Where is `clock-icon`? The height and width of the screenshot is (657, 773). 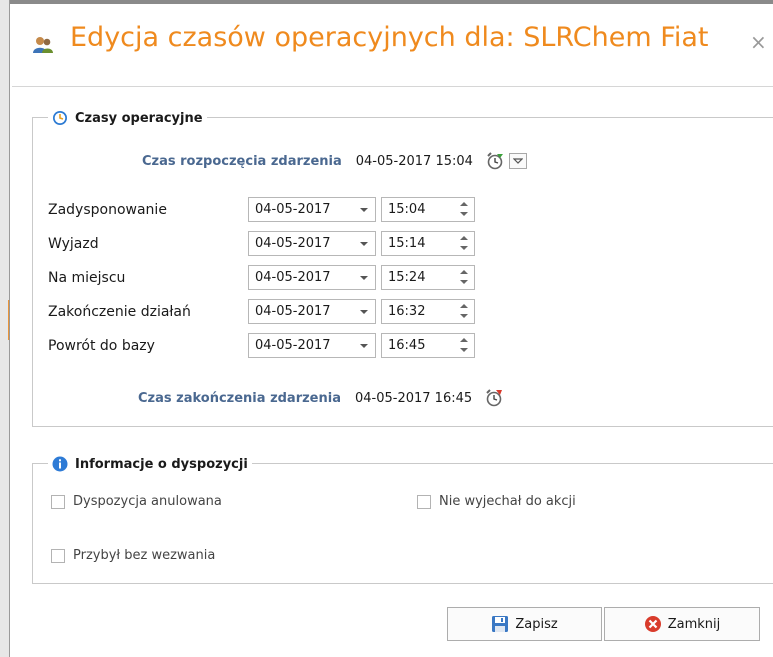 clock-icon is located at coordinates (60, 118).